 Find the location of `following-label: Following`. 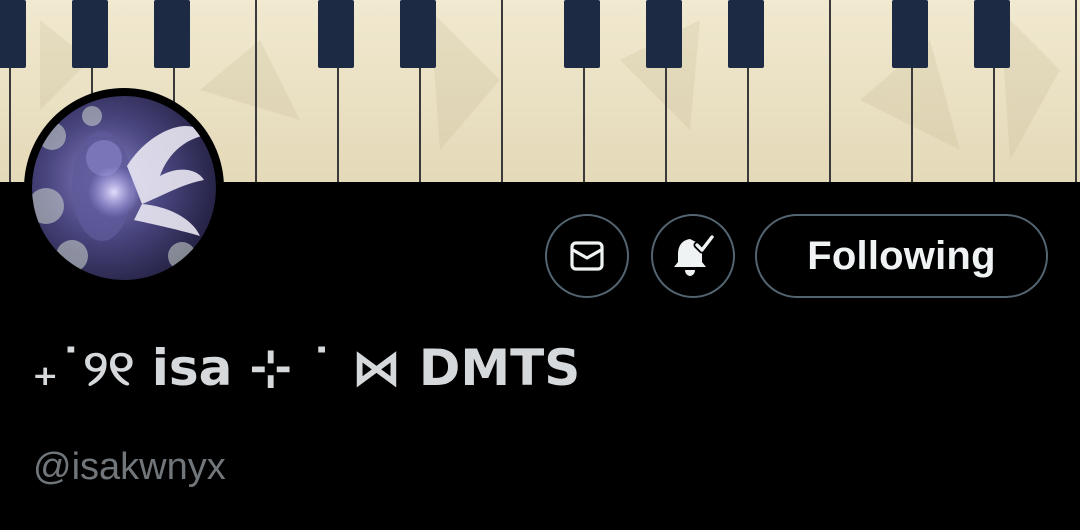

following-label: Following is located at coordinates (901, 255).